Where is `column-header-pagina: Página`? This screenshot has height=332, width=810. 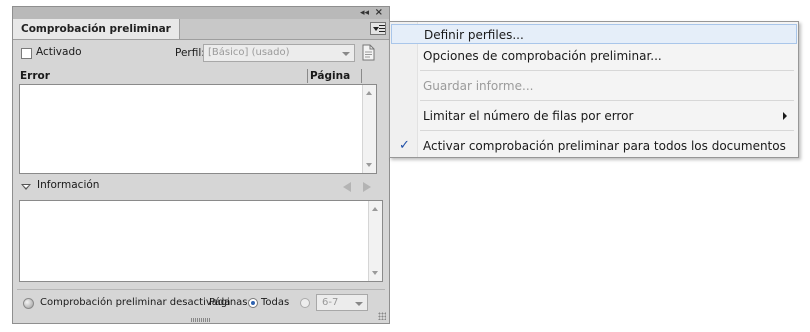
column-header-pagina: Página is located at coordinates (330, 76).